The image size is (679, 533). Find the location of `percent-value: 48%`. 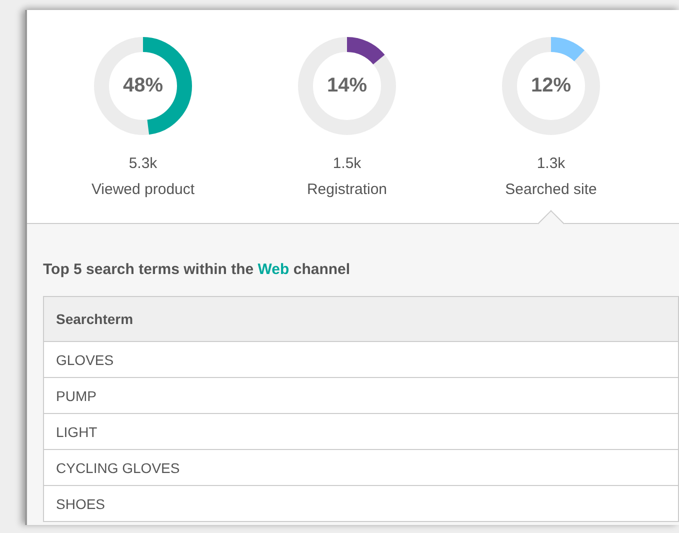

percent-value: 48% is located at coordinates (143, 86).